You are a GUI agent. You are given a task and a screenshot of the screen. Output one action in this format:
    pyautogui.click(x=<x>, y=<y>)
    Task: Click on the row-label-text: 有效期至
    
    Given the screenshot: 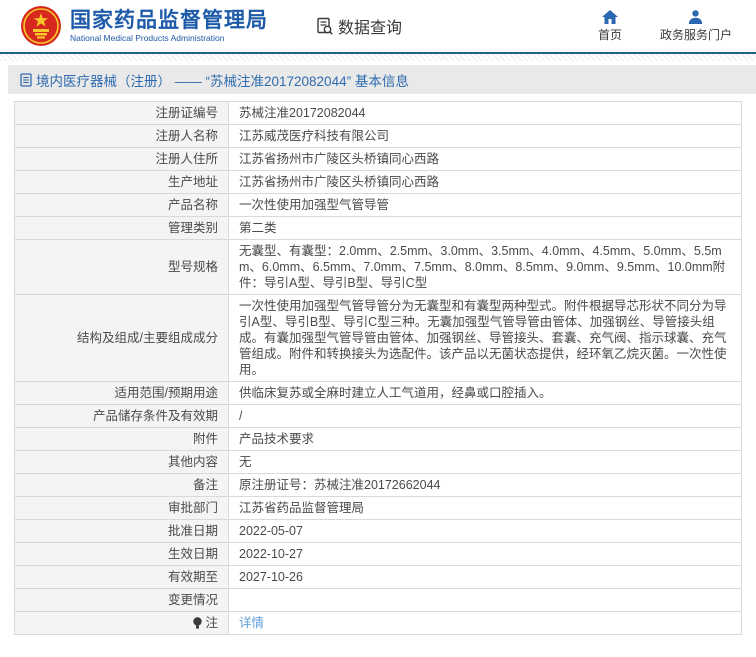 What is the action you would take?
    pyautogui.click(x=192, y=577)
    